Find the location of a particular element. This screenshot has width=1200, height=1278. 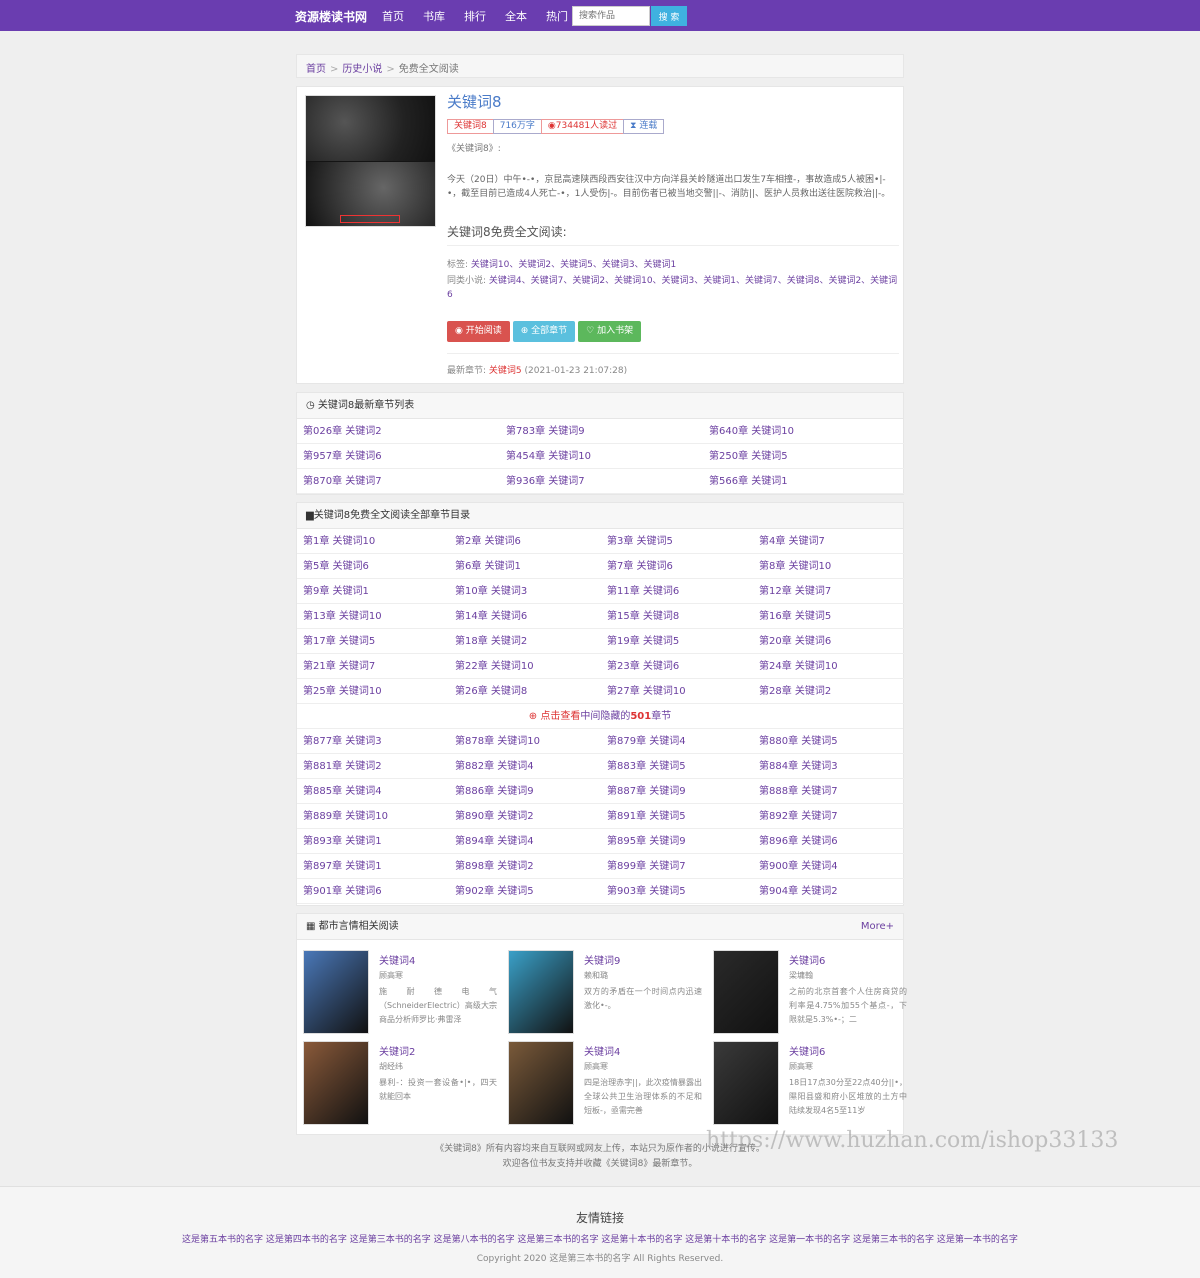

search-button: 搜 索 is located at coordinates (669, 16).